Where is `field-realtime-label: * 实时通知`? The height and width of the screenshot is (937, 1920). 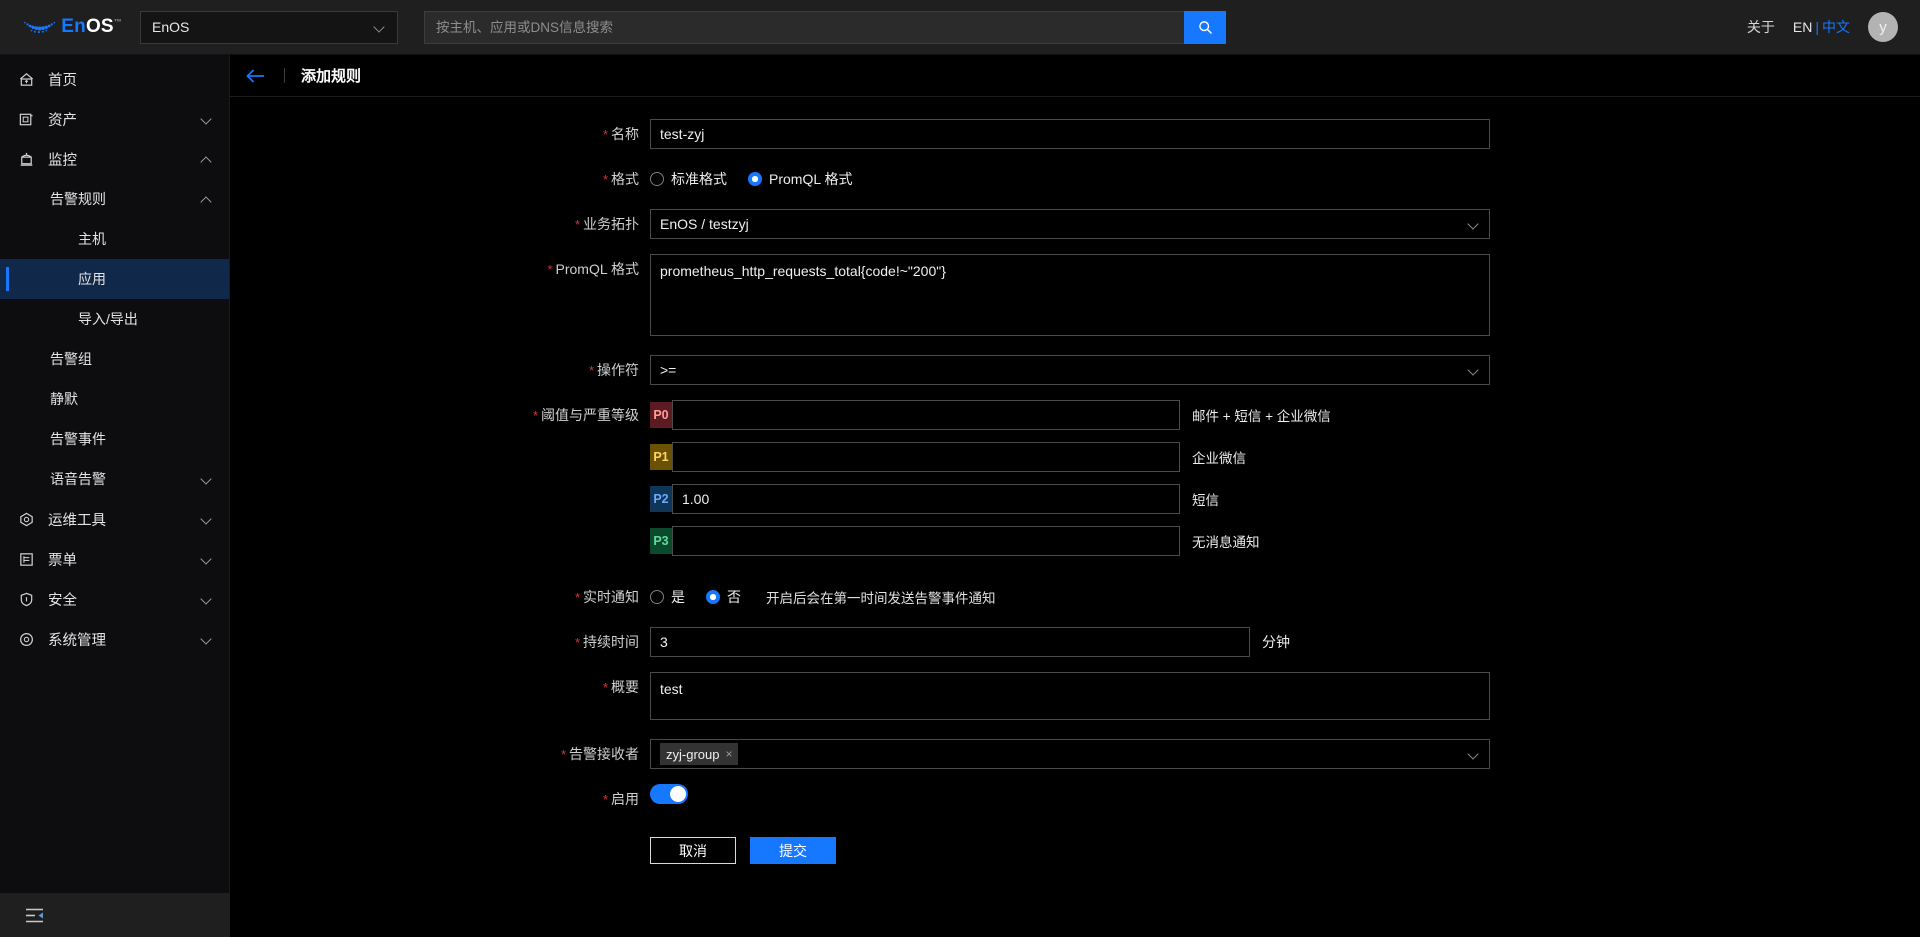
field-realtime-label: * 实时通知 is located at coordinates (440, 597).